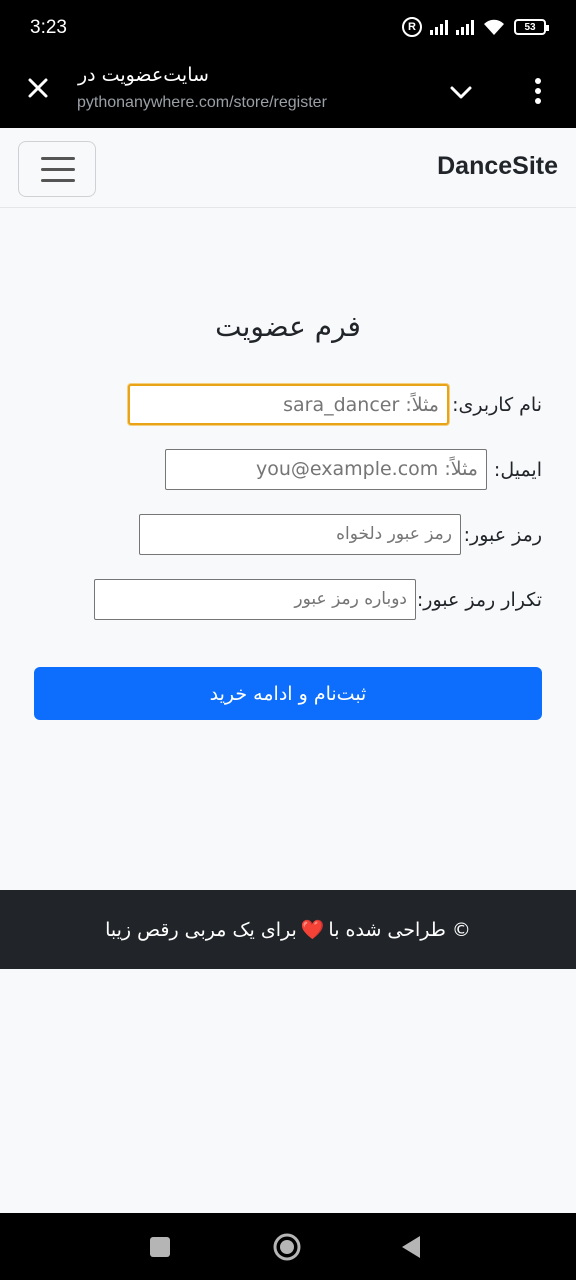 Image resolution: width=576 pixels, height=1280 pixels. What do you see at coordinates (288, 168) in the screenshot?
I see `site-navbar: DanceSite` at bounding box center [288, 168].